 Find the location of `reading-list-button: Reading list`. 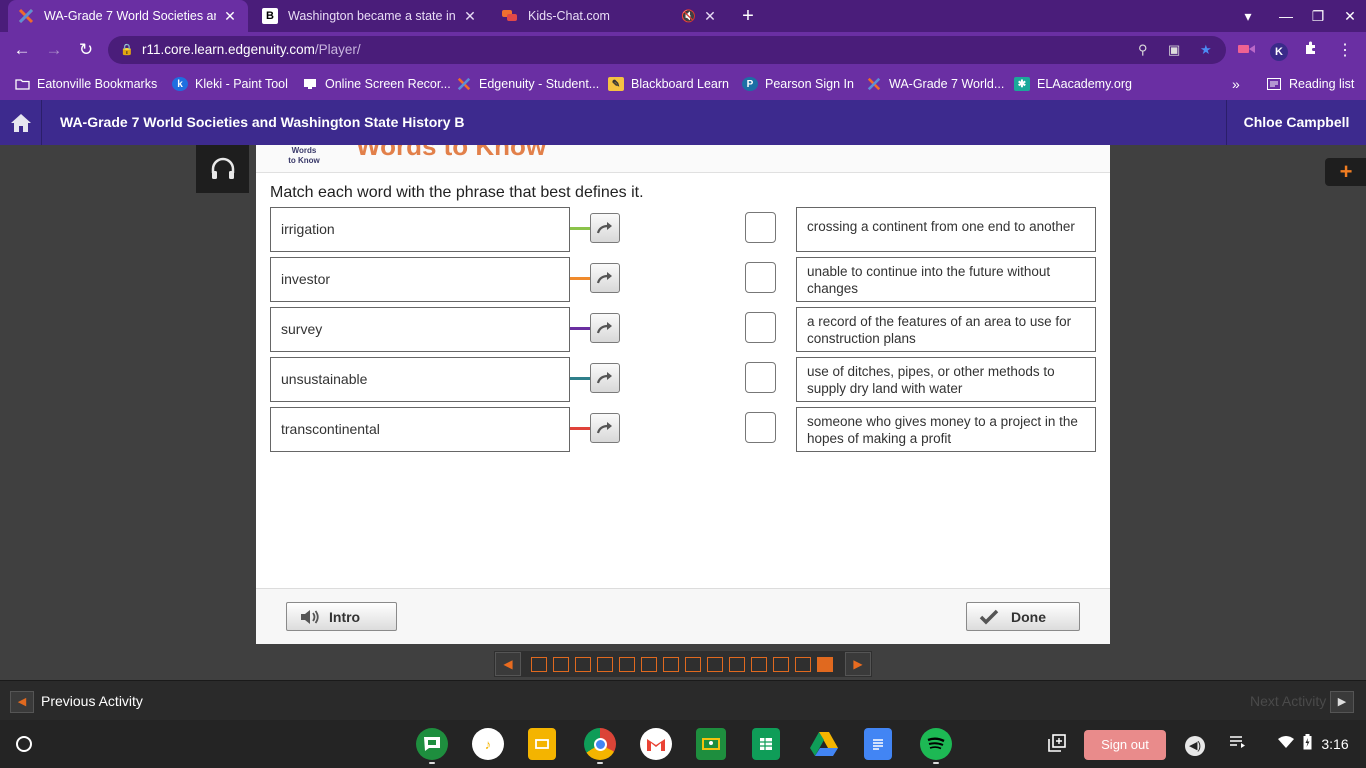

reading-list-button: Reading list is located at coordinates (1310, 84).